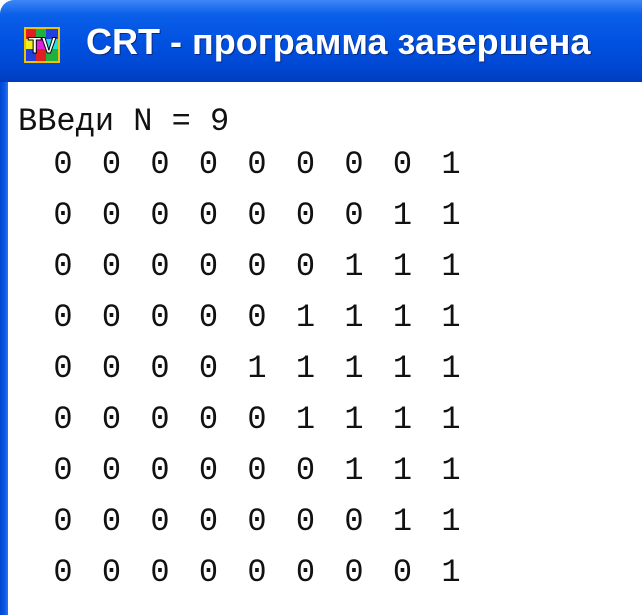 The height and width of the screenshot is (615, 642). I want to click on tv-app-icon: TV, so click(42, 45).